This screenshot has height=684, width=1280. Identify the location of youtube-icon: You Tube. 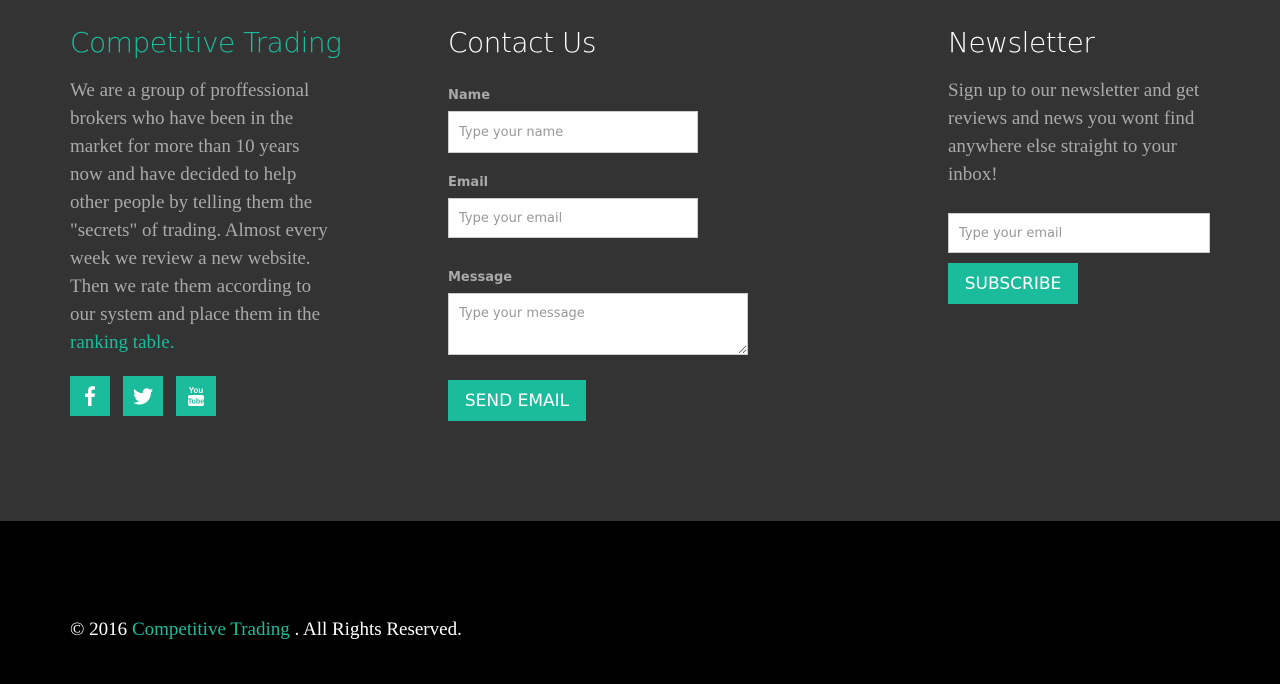
(196, 396).